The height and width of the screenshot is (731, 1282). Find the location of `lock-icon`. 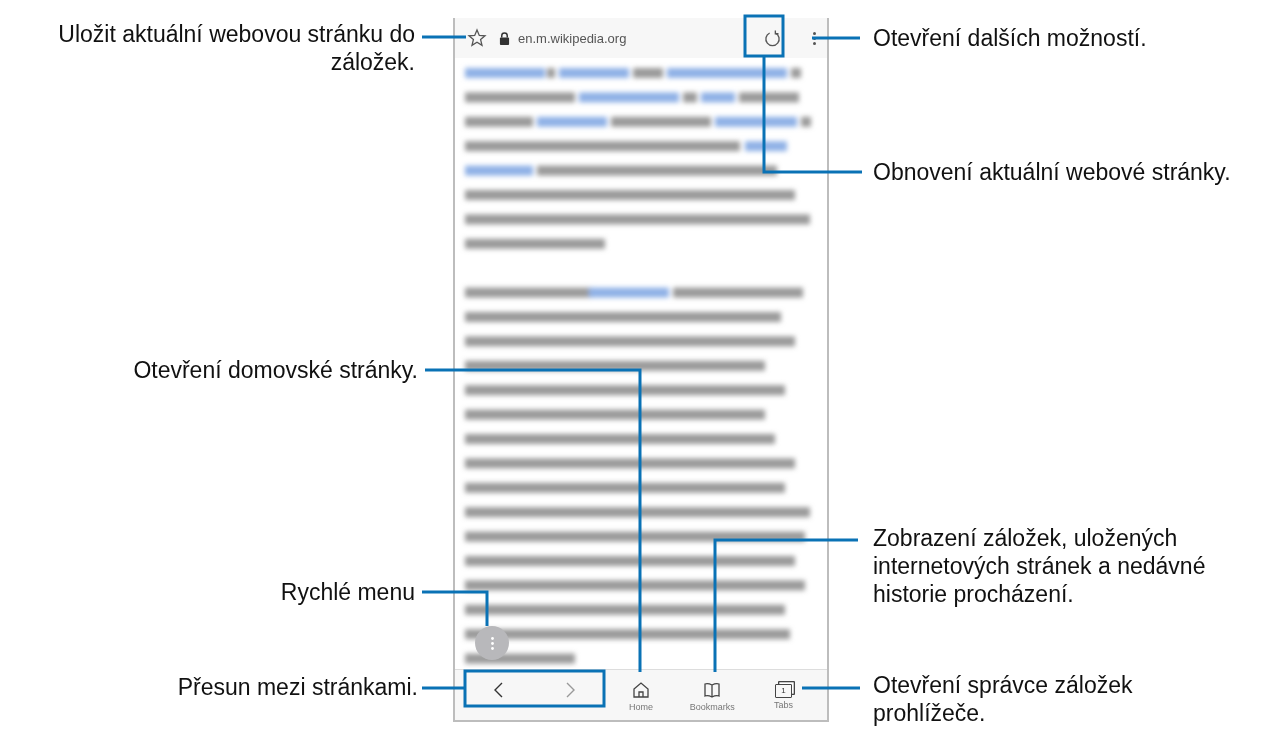

lock-icon is located at coordinates (504, 38).